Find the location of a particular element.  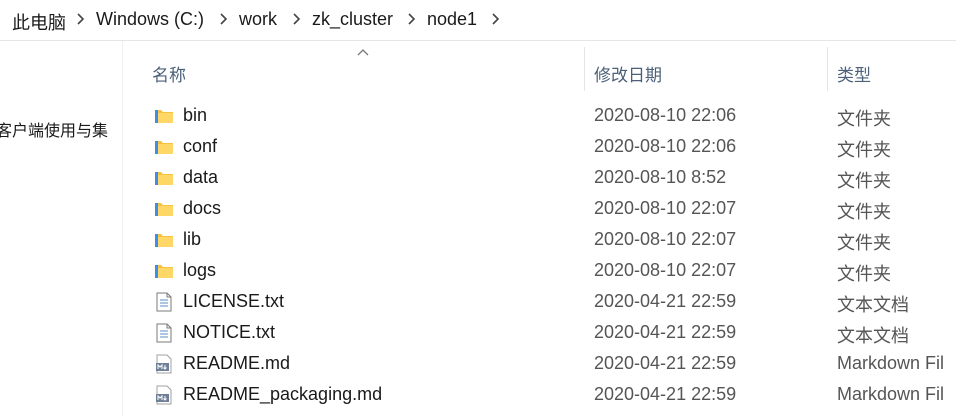

file-name: lib is located at coordinates (192, 239).